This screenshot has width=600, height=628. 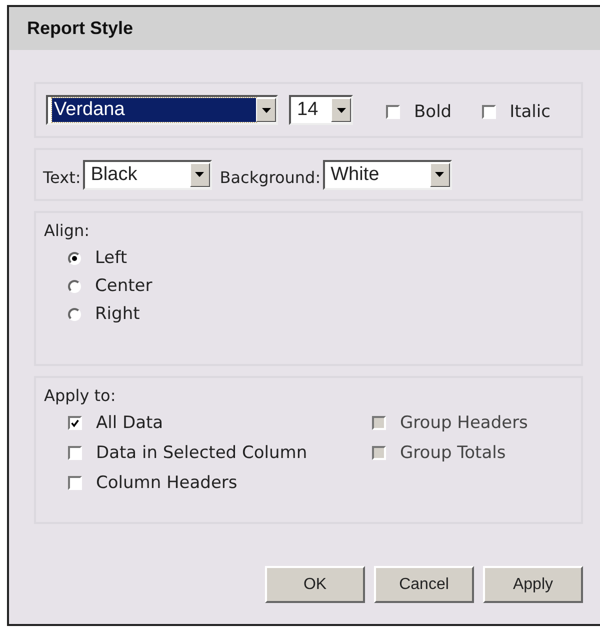 I want to click on field-label: Background:, so click(x=270, y=177).